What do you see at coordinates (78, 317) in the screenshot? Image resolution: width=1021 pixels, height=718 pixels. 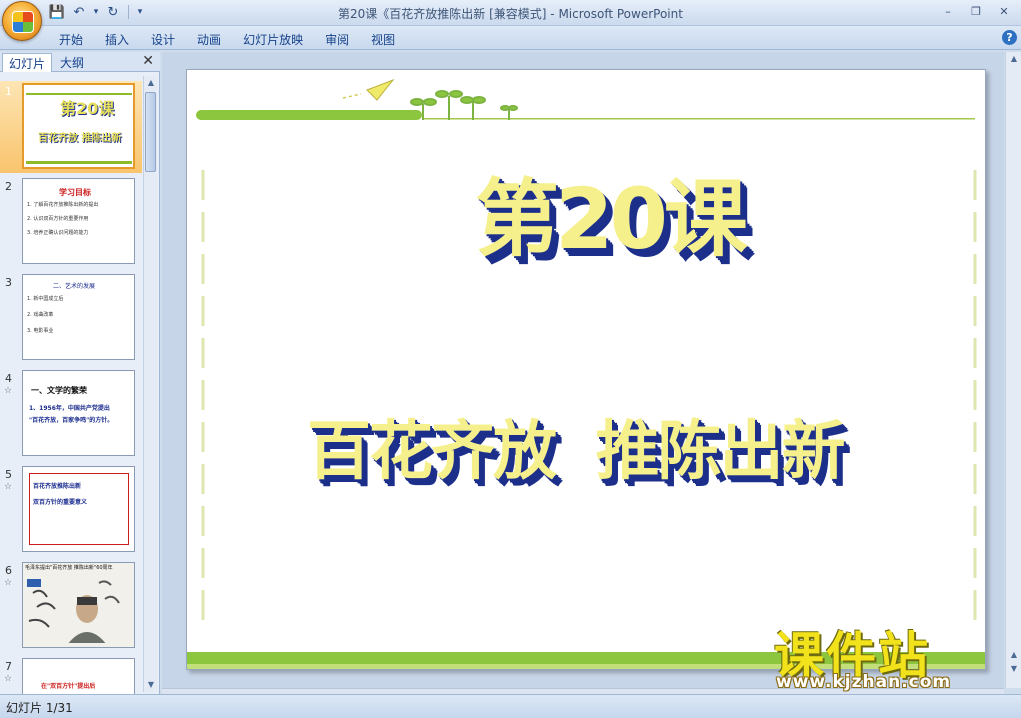 I see `slide-preview: 二、艺术的发展 1. 新中国成立后 2. 戏曲改革 3. 电影事业` at bounding box center [78, 317].